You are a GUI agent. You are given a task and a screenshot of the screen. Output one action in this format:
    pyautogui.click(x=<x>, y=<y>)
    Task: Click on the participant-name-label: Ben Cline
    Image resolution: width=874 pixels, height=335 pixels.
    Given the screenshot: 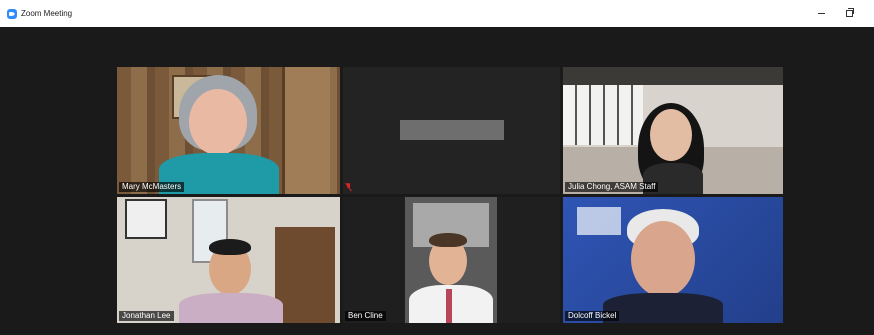 What is the action you would take?
    pyautogui.click(x=365, y=316)
    